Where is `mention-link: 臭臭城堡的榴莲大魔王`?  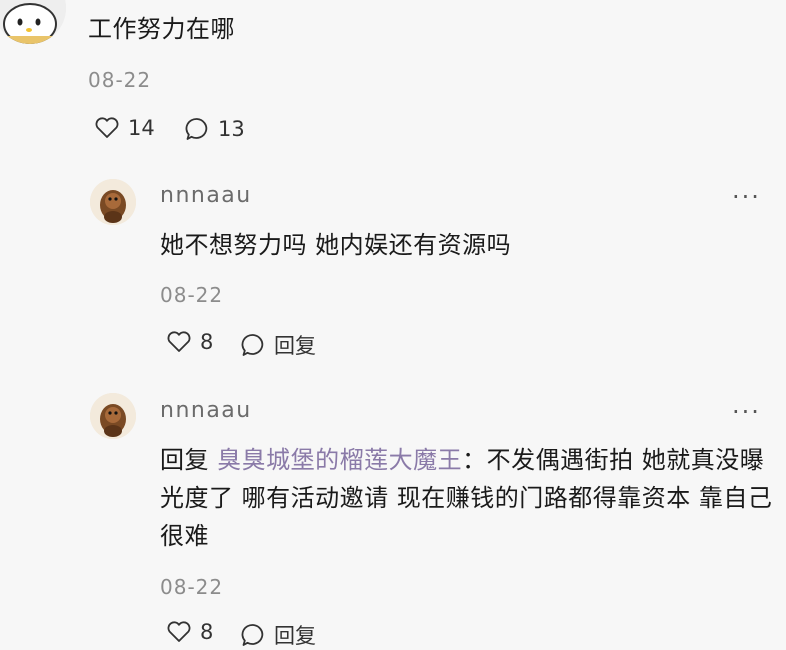 mention-link: 臭臭城堡的榴莲大魔王 is located at coordinates (339, 460).